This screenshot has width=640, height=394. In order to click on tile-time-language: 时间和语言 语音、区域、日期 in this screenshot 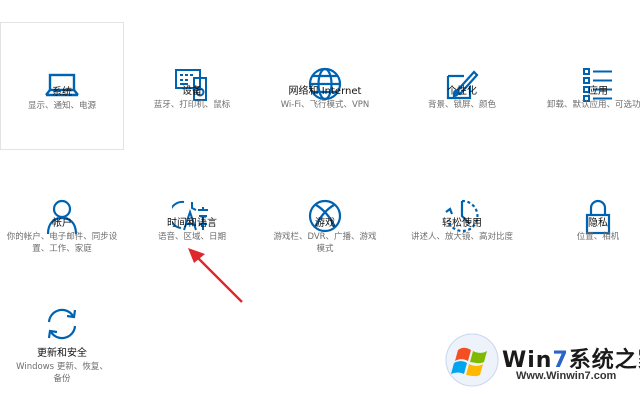, I will do `click(192, 218)`.